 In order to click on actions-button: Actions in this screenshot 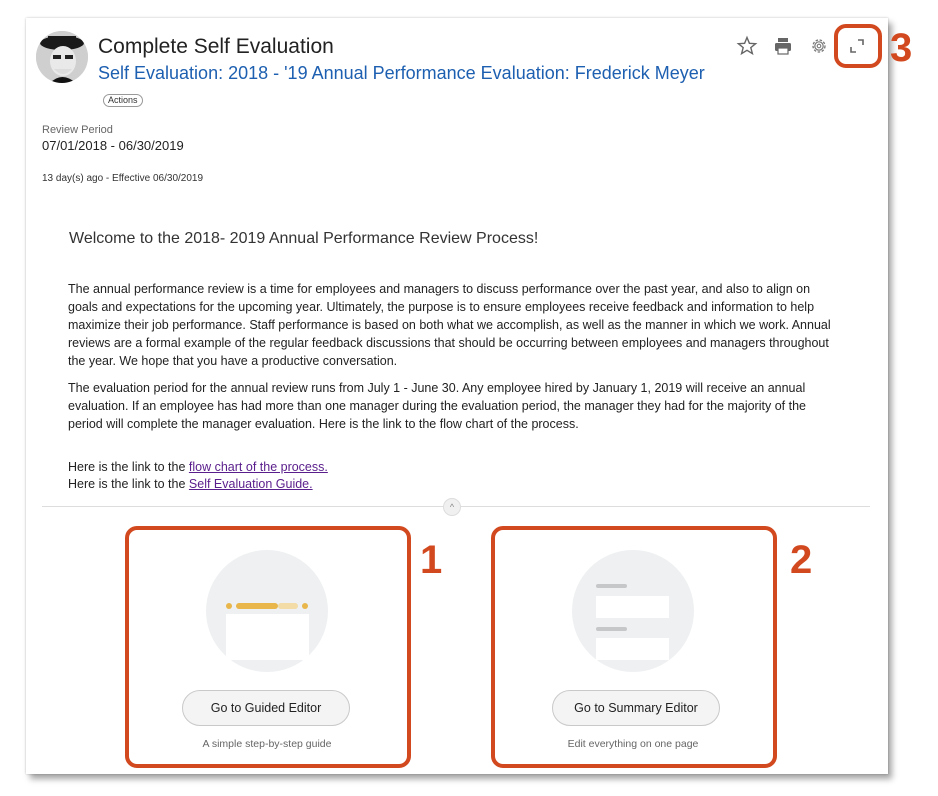, I will do `click(123, 100)`.